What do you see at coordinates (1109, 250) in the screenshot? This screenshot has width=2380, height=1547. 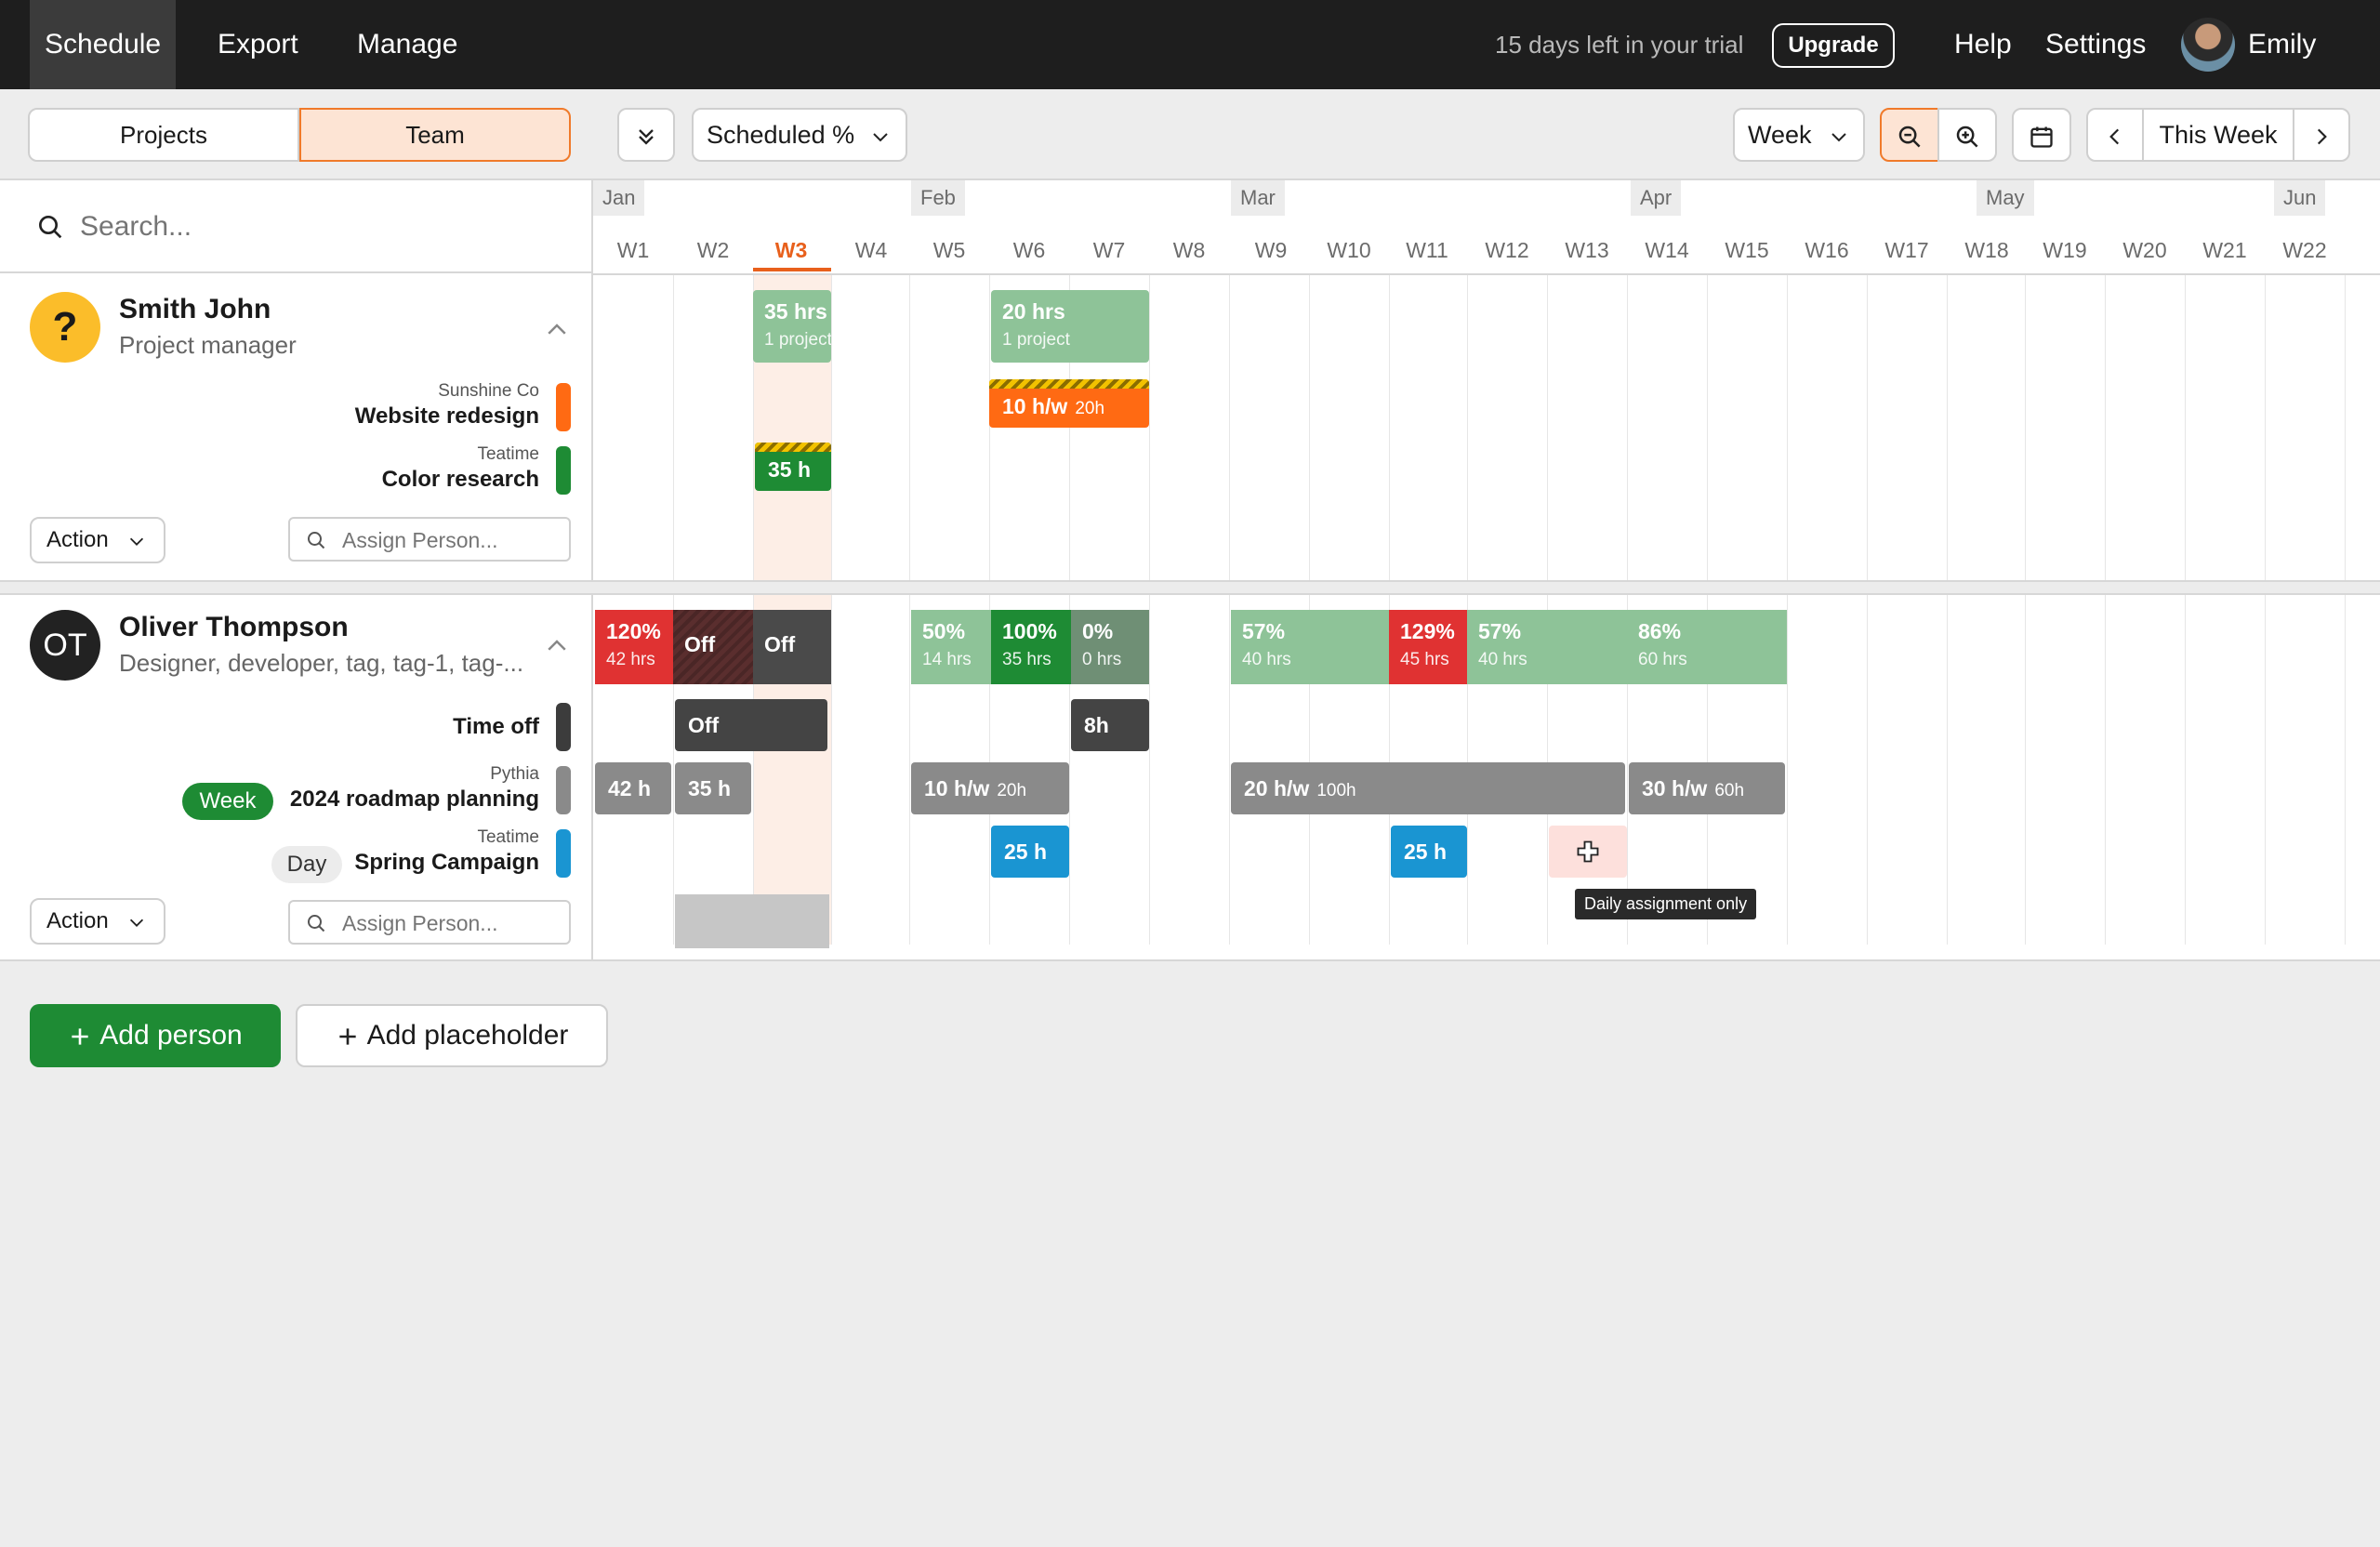 I see `week-header: W7` at bounding box center [1109, 250].